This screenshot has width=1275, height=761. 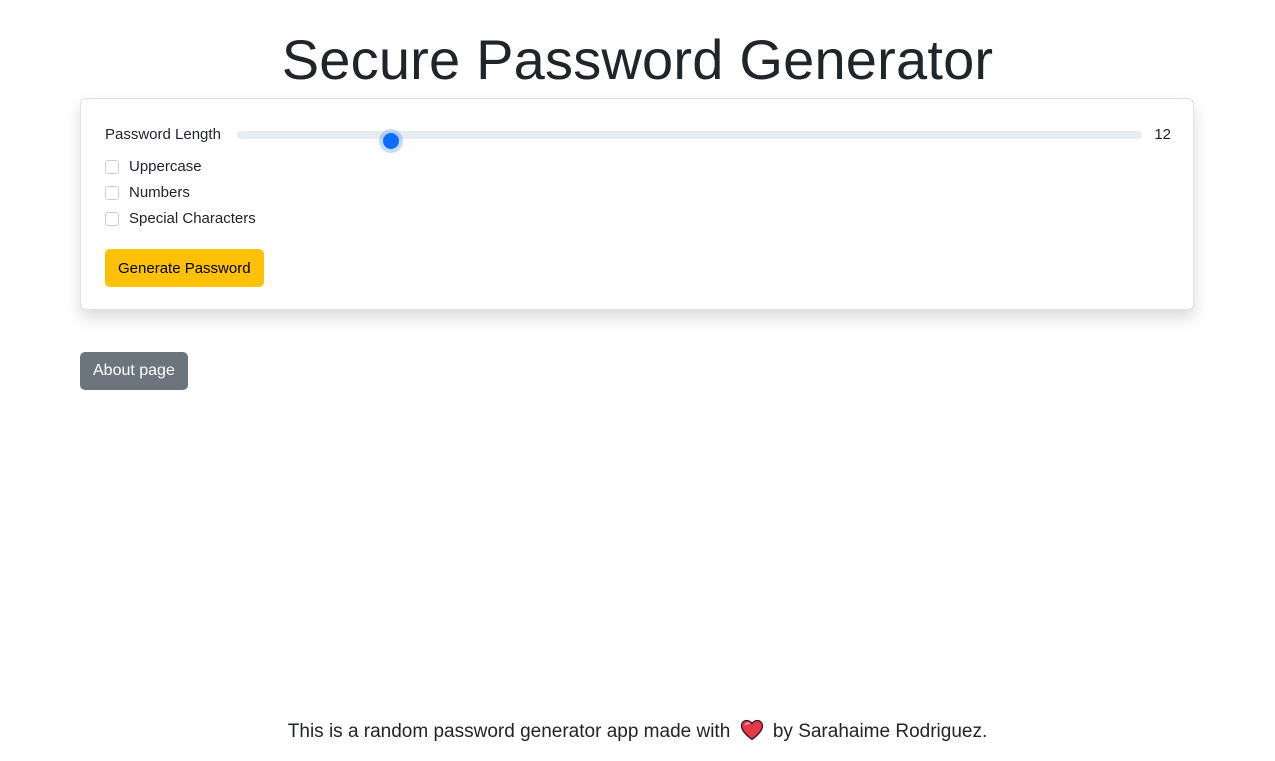 What do you see at coordinates (112, 219) in the screenshot?
I see `special-characters-checkbox` at bounding box center [112, 219].